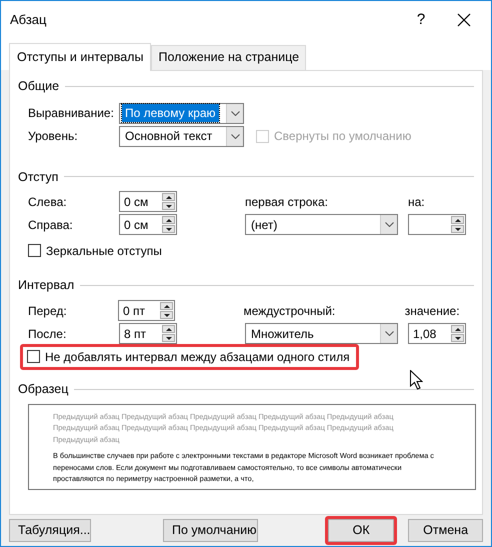  What do you see at coordinates (437, 333) in the screenshot?
I see `spin-field: 1,08` at bounding box center [437, 333].